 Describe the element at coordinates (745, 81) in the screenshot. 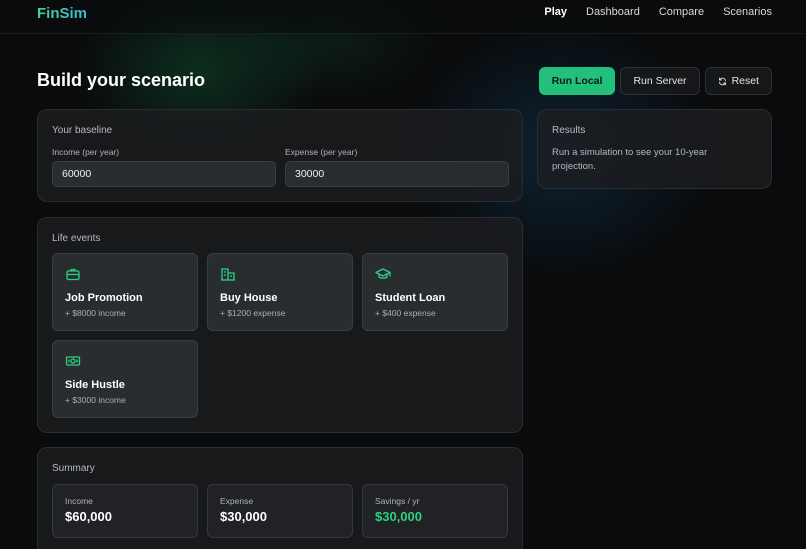

I see `reset-label: Reset` at that location.